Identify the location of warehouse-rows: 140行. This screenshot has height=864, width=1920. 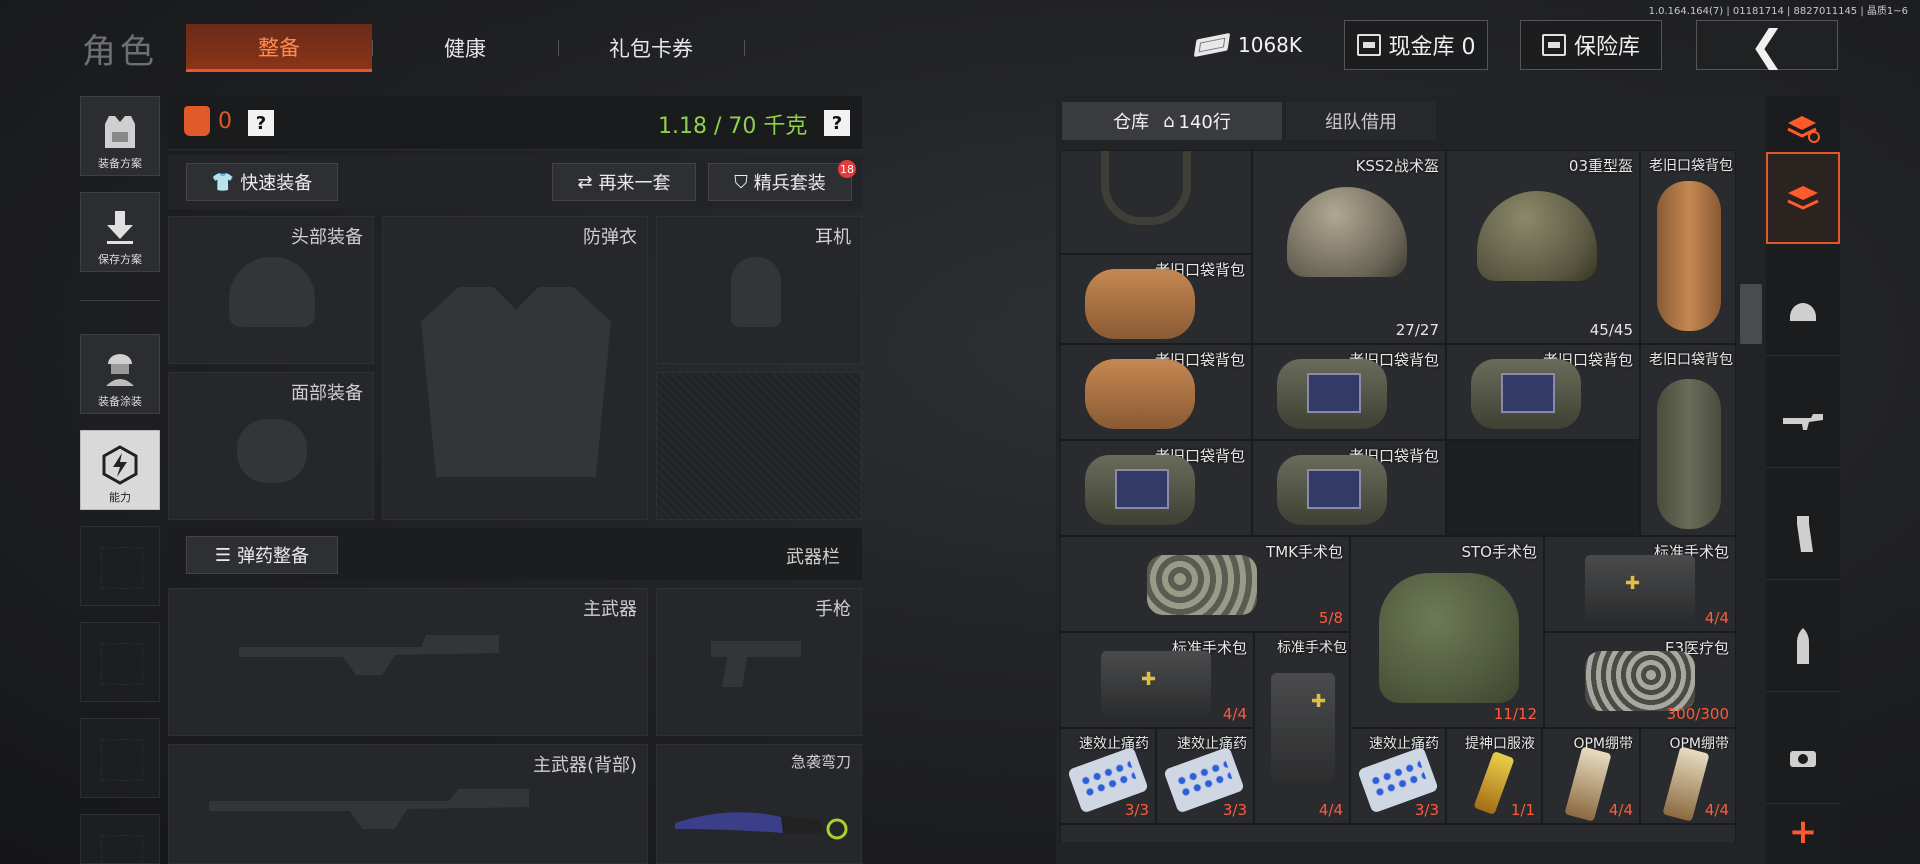
(1204, 122).